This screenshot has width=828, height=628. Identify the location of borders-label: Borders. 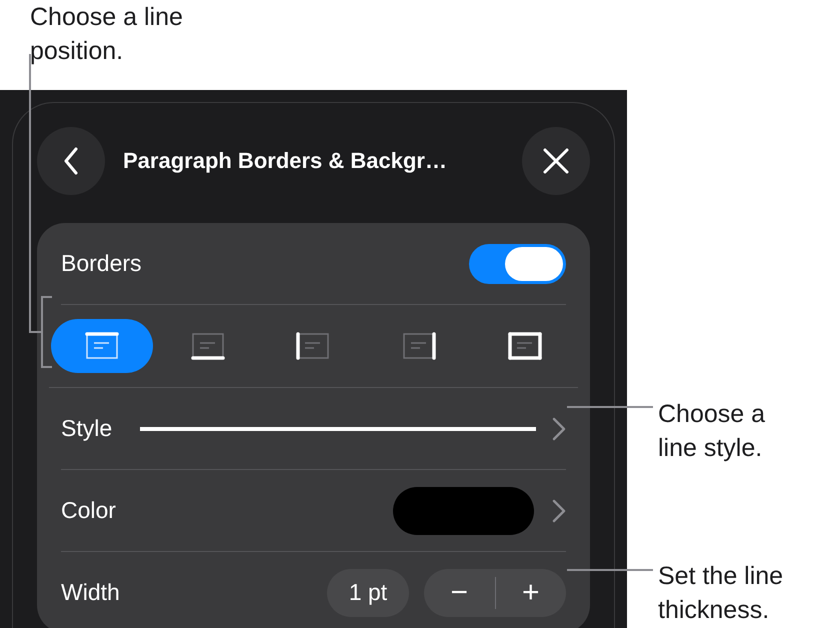
(101, 263).